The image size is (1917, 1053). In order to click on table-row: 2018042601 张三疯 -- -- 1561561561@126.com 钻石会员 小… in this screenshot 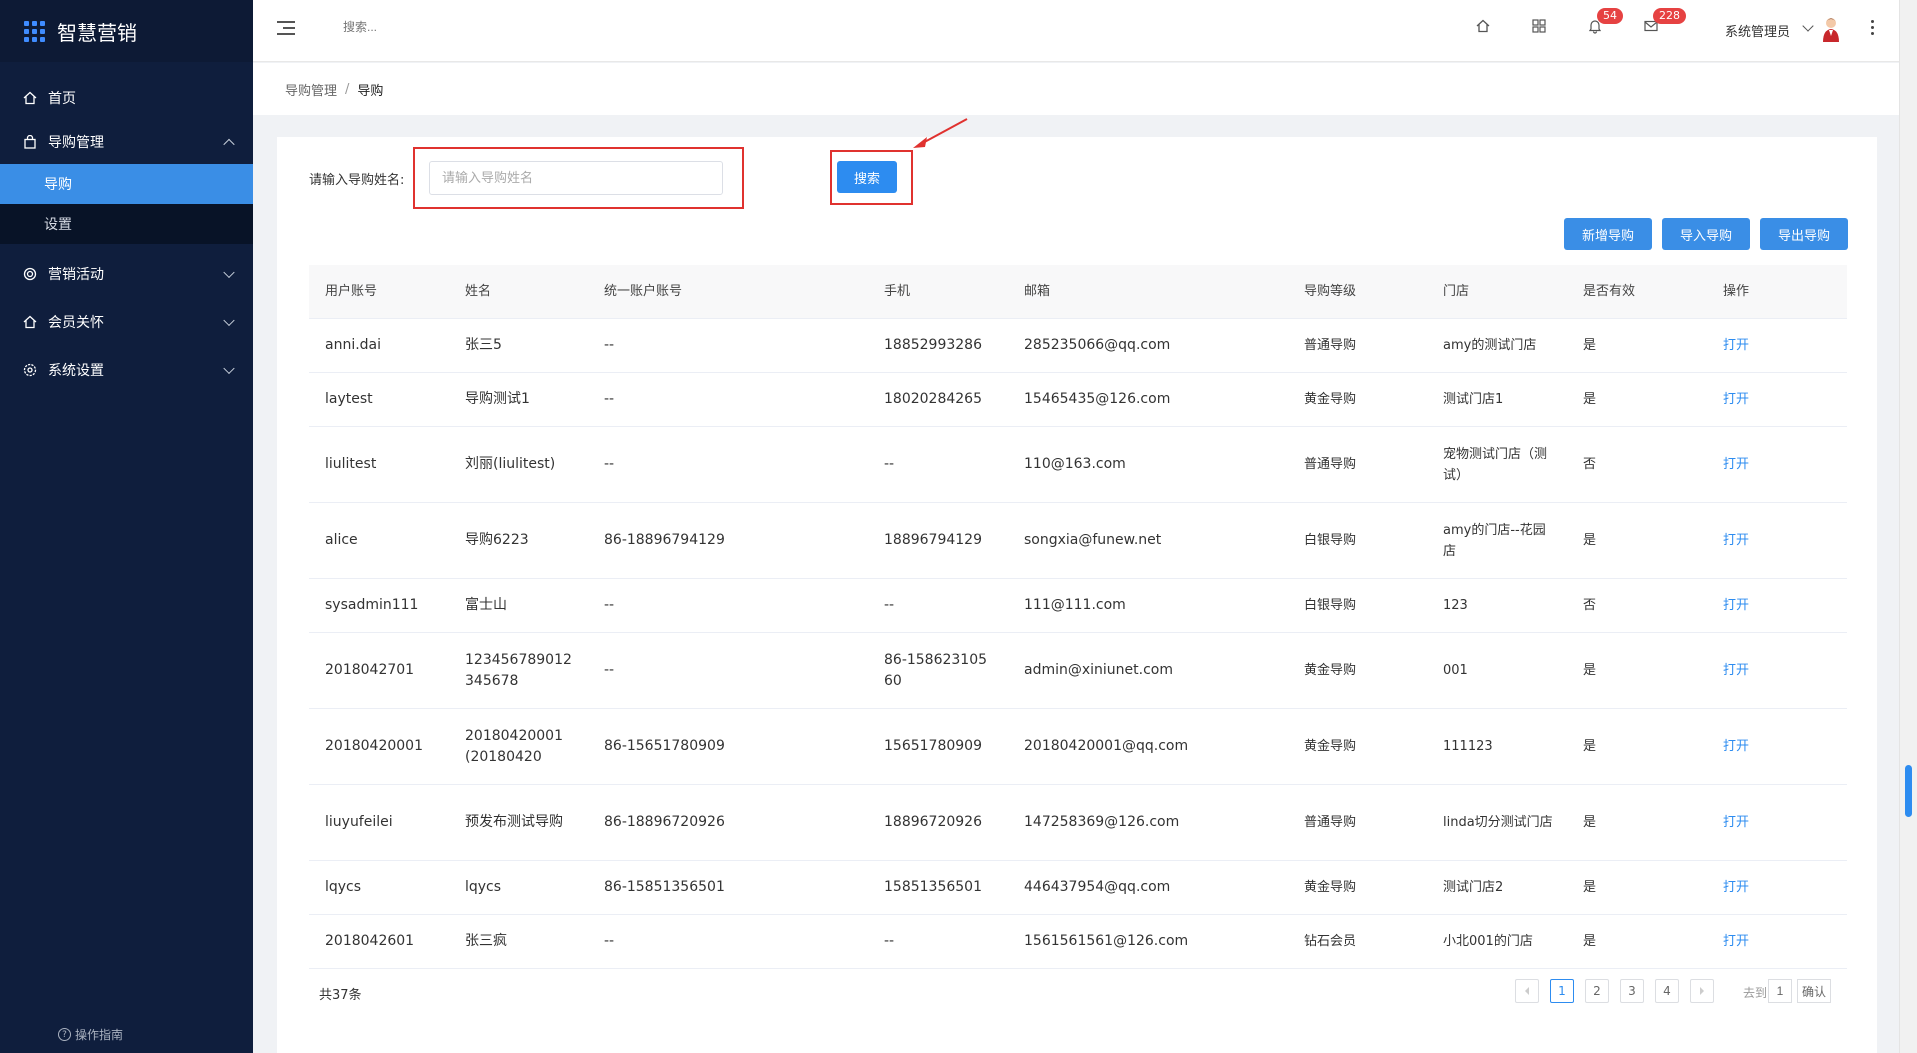, I will do `click(1078, 942)`.